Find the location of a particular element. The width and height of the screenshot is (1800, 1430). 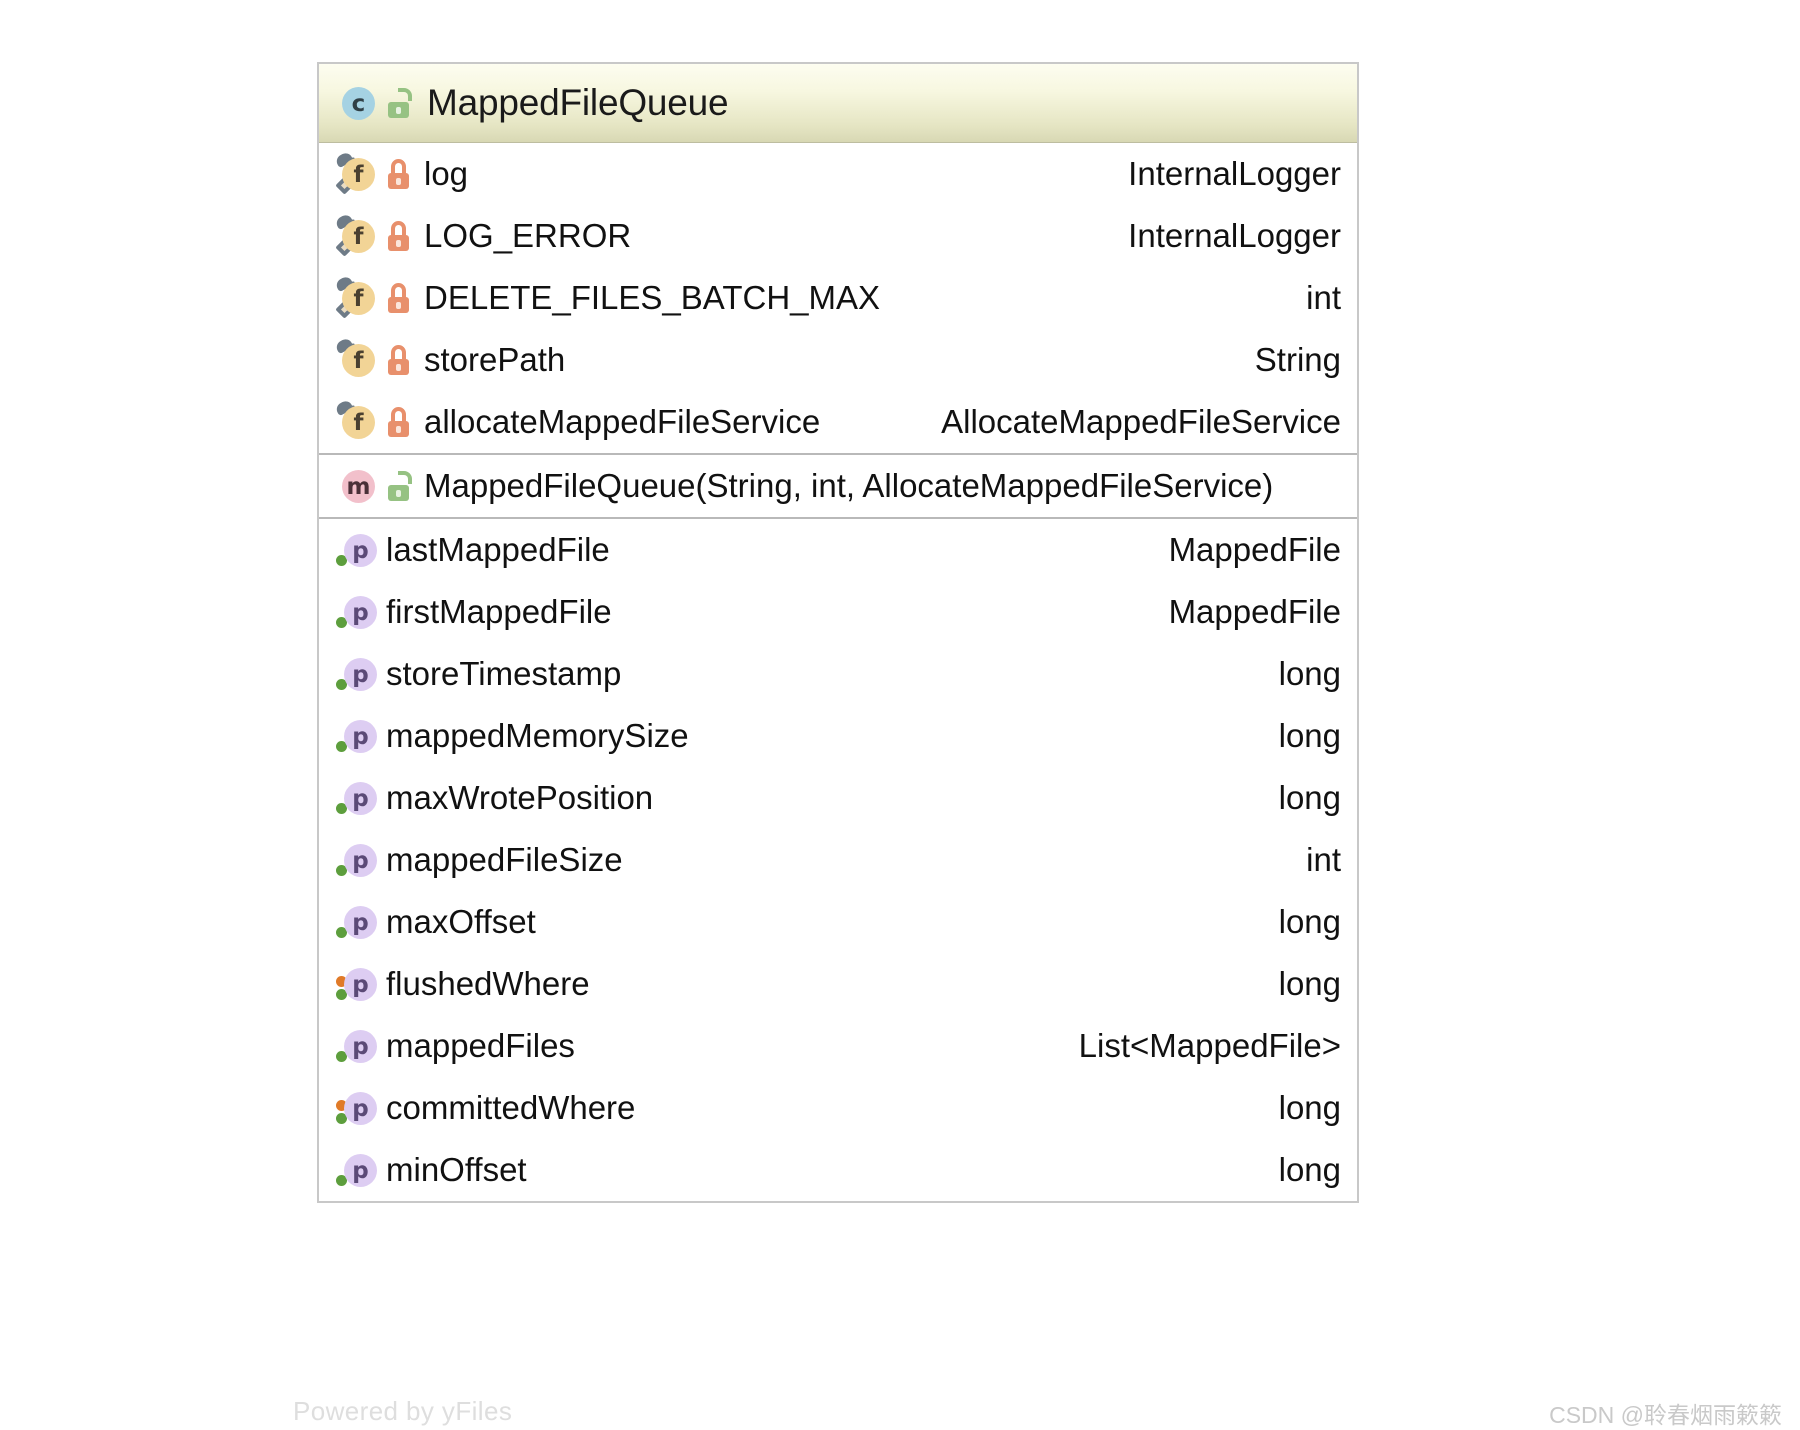

member-name: log is located at coordinates (446, 173).